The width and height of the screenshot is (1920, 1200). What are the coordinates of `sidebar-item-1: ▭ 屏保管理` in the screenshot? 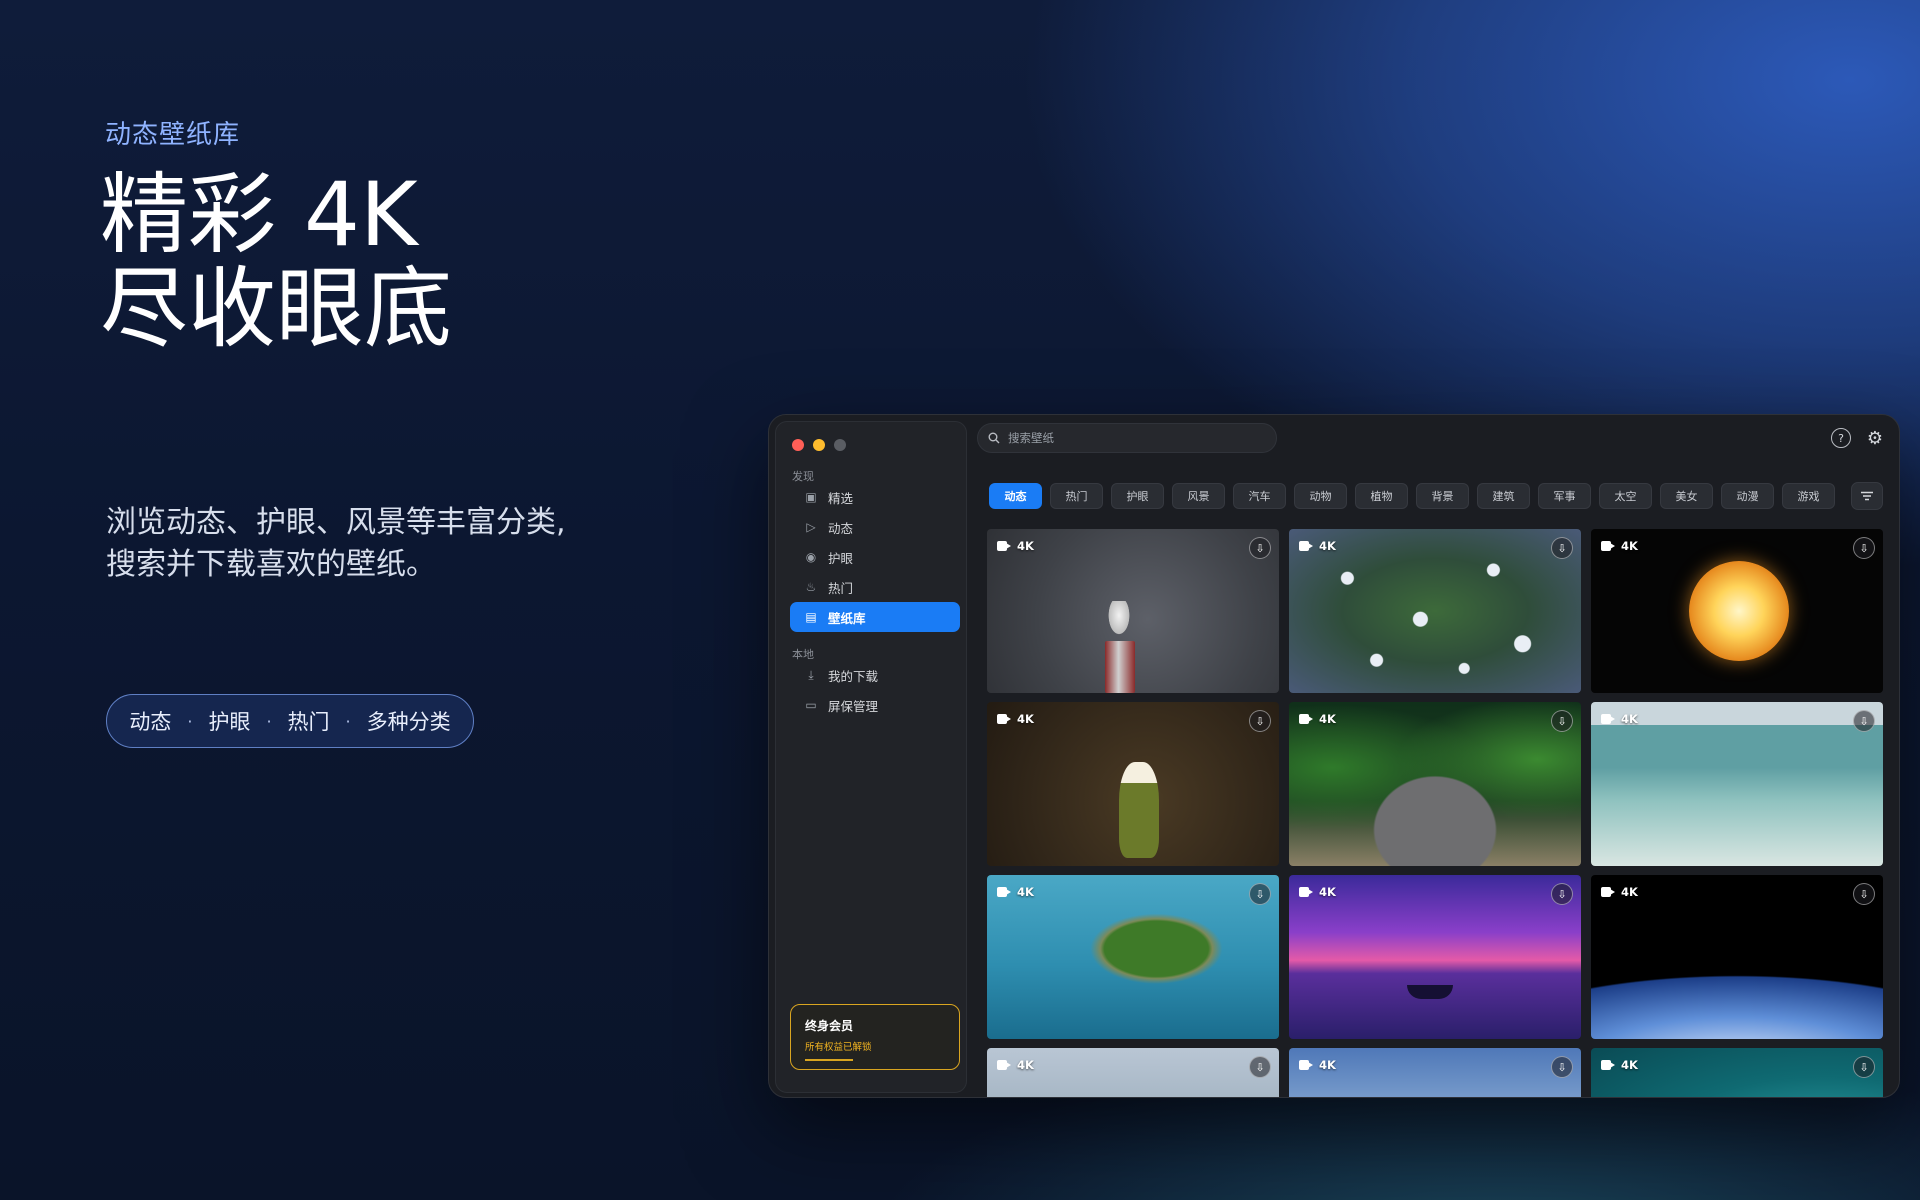 It's located at (875, 705).